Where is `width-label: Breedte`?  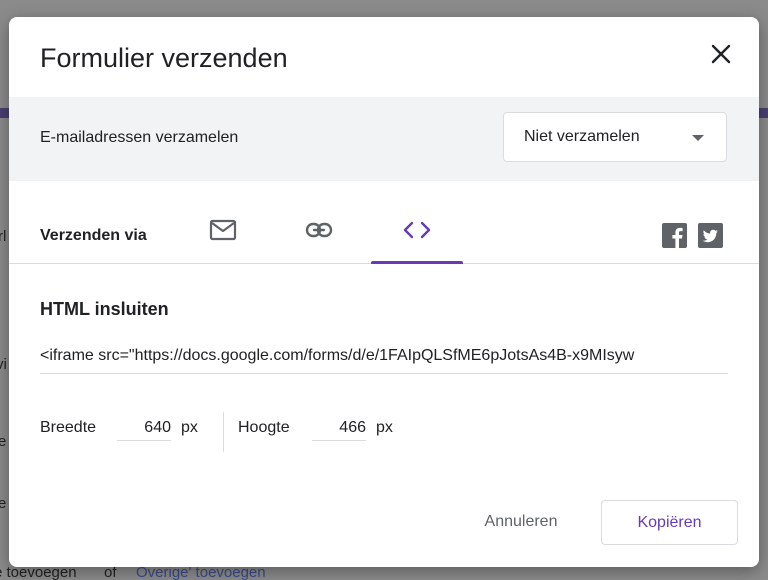 width-label: Breedte is located at coordinates (68, 427).